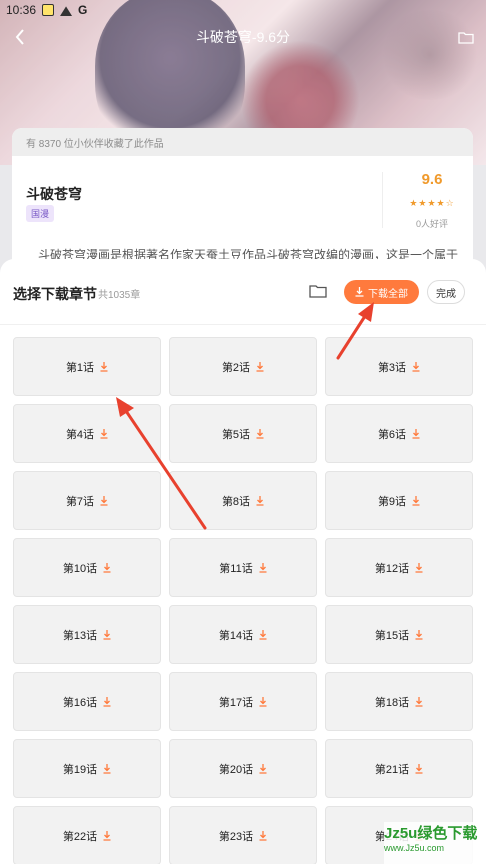 Image resolution: width=486 pixels, height=864 pixels. Describe the element at coordinates (392, 702) in the screenshot. I see `chapter-label: 第18话` at that location.